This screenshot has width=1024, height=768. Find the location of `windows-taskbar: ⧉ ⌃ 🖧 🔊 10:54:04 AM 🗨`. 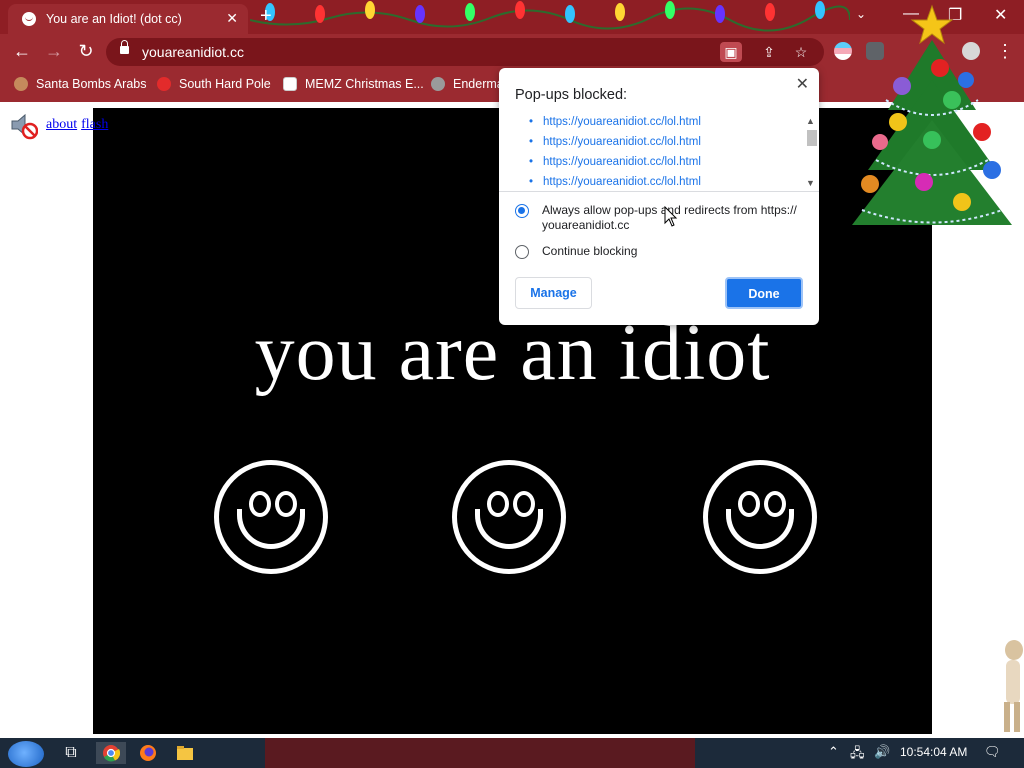

windows-taskbar: ⧉ ⌃ 🖧 🔊 10:54:04 AM 🗨 is located at coordinates (512, 753).